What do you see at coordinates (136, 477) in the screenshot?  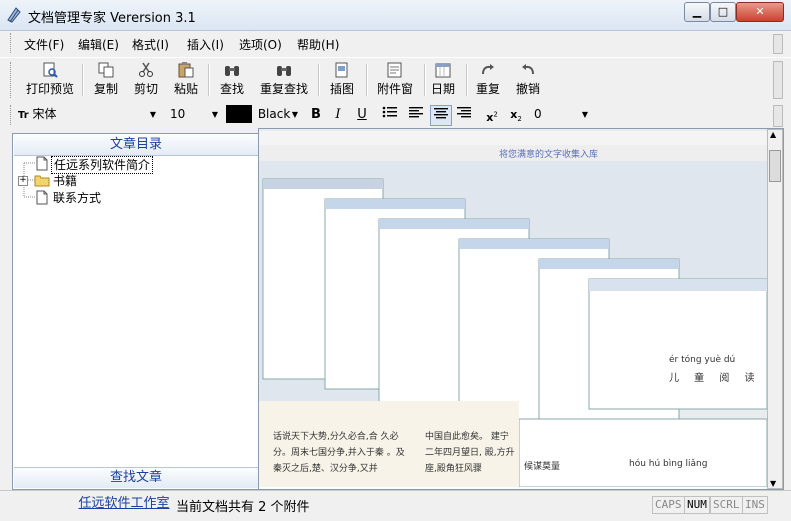 I see `find-article-button: 查找文章` at bounding box center [136, 477].